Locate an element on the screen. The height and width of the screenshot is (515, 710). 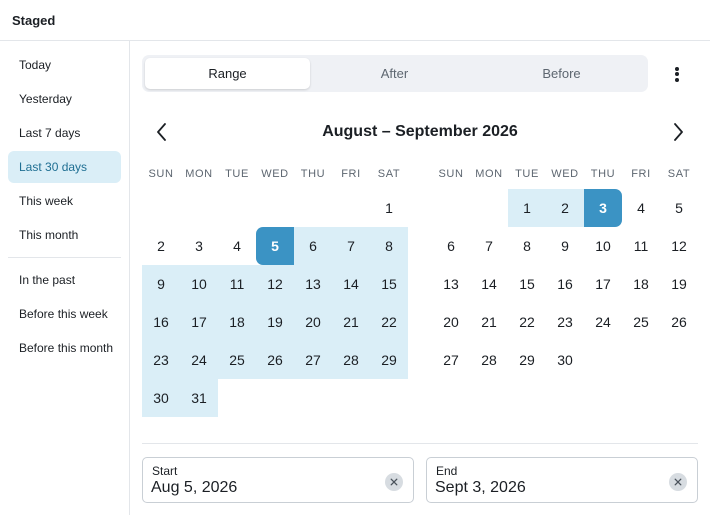
tab-after: After is located at coordinates (394, 73).